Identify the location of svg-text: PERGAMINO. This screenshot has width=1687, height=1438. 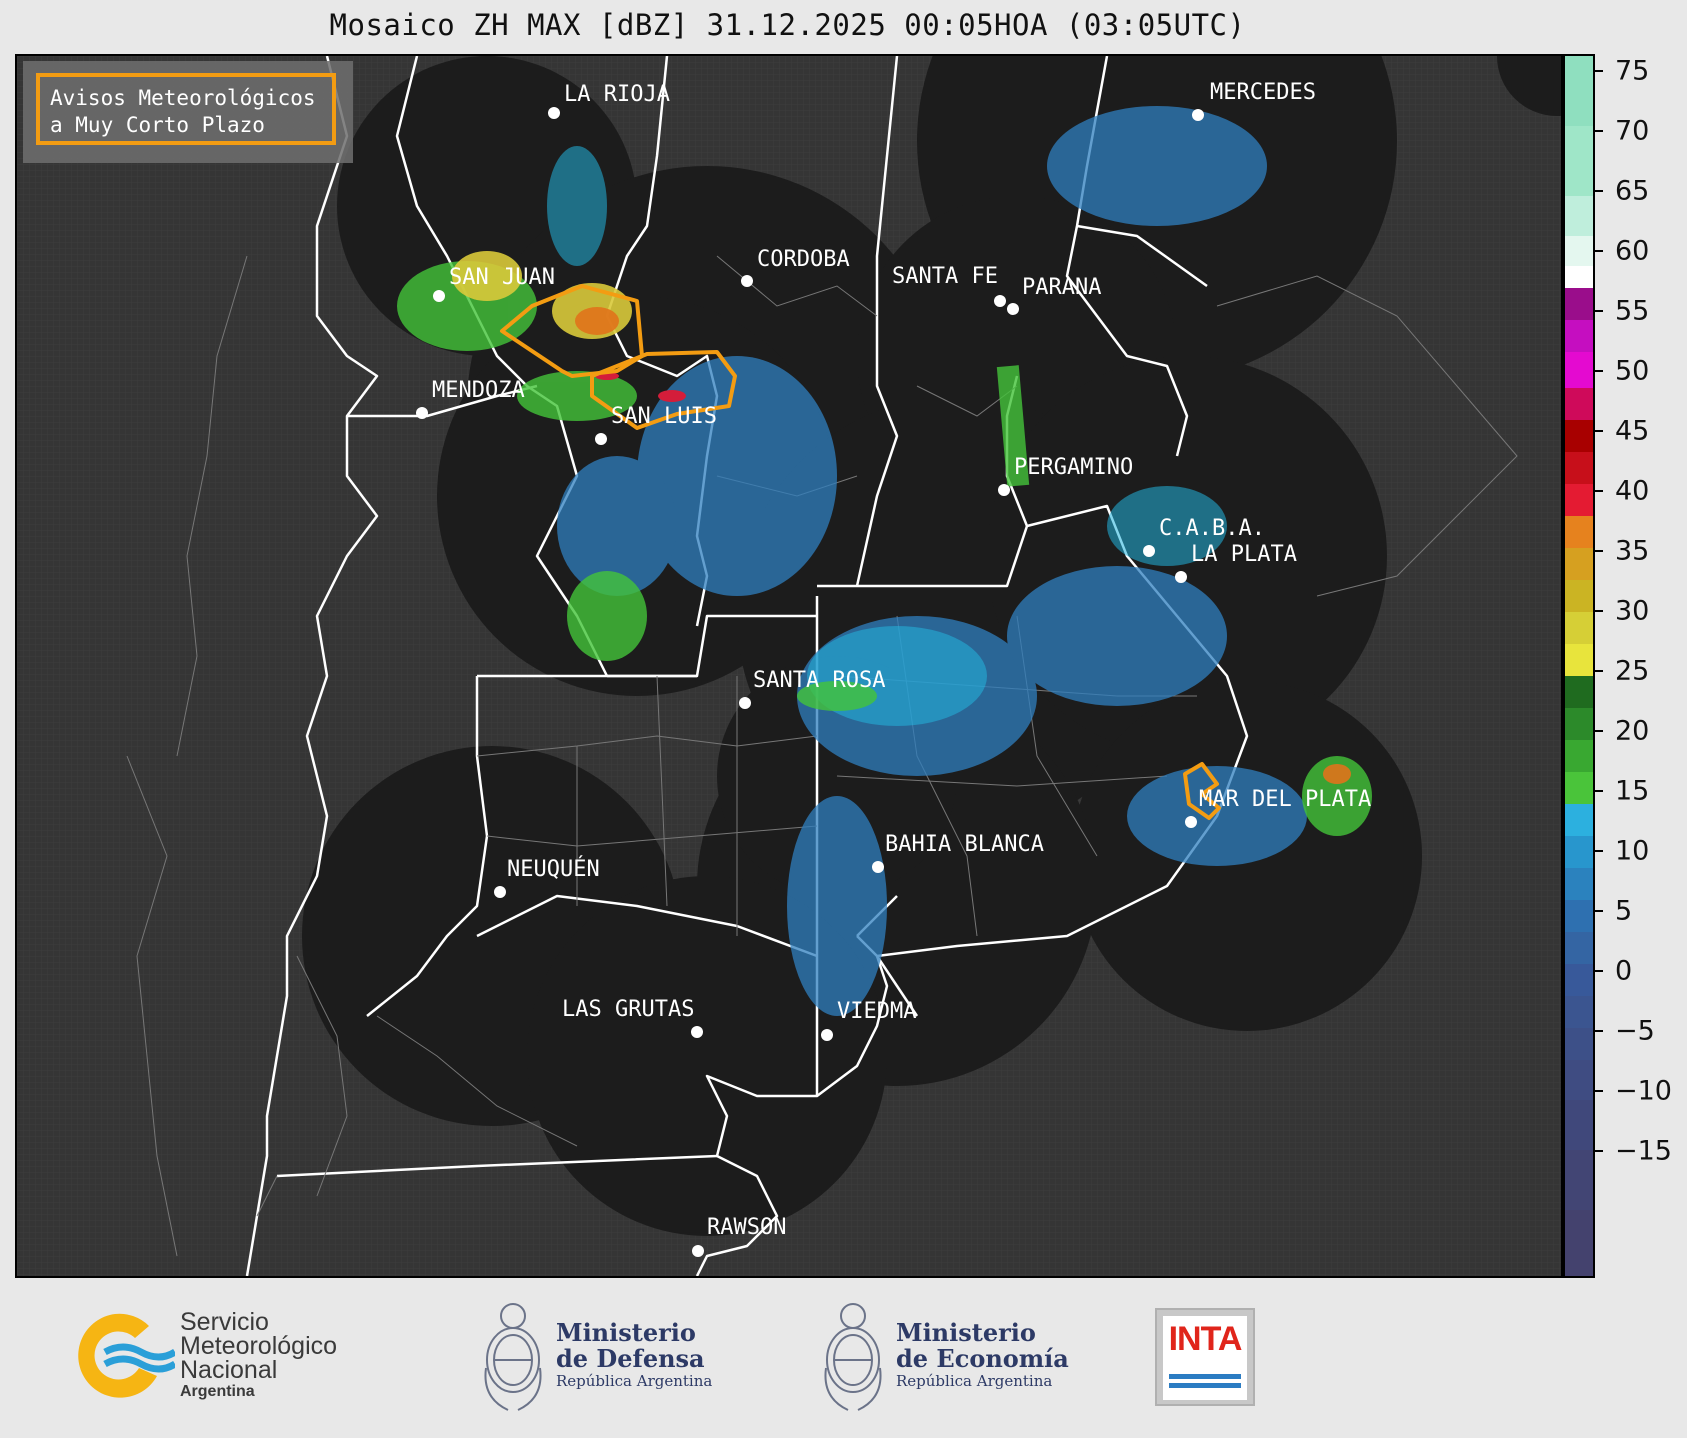
(1073, 467).